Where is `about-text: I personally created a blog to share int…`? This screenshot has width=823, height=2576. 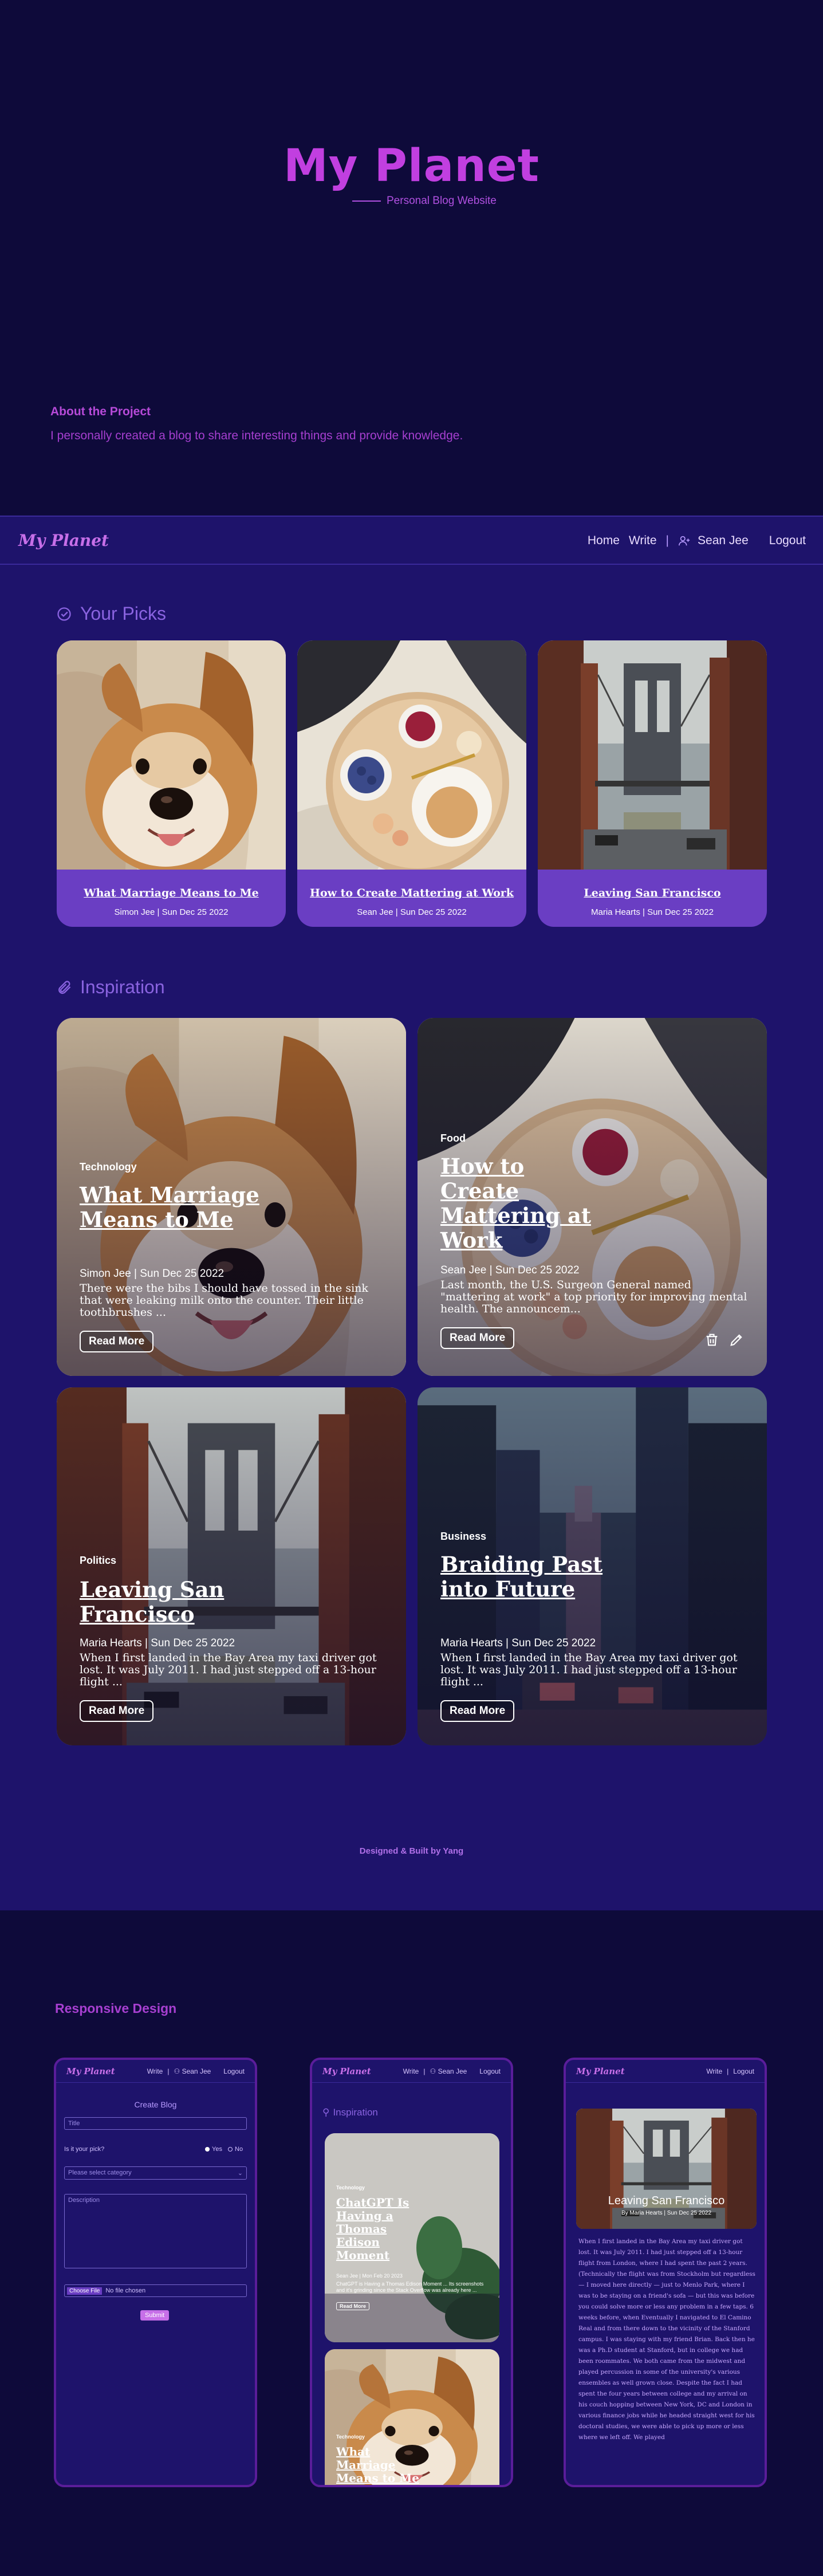
about-text: I personally created a blog to share int… is located at coordinates (256, 435).